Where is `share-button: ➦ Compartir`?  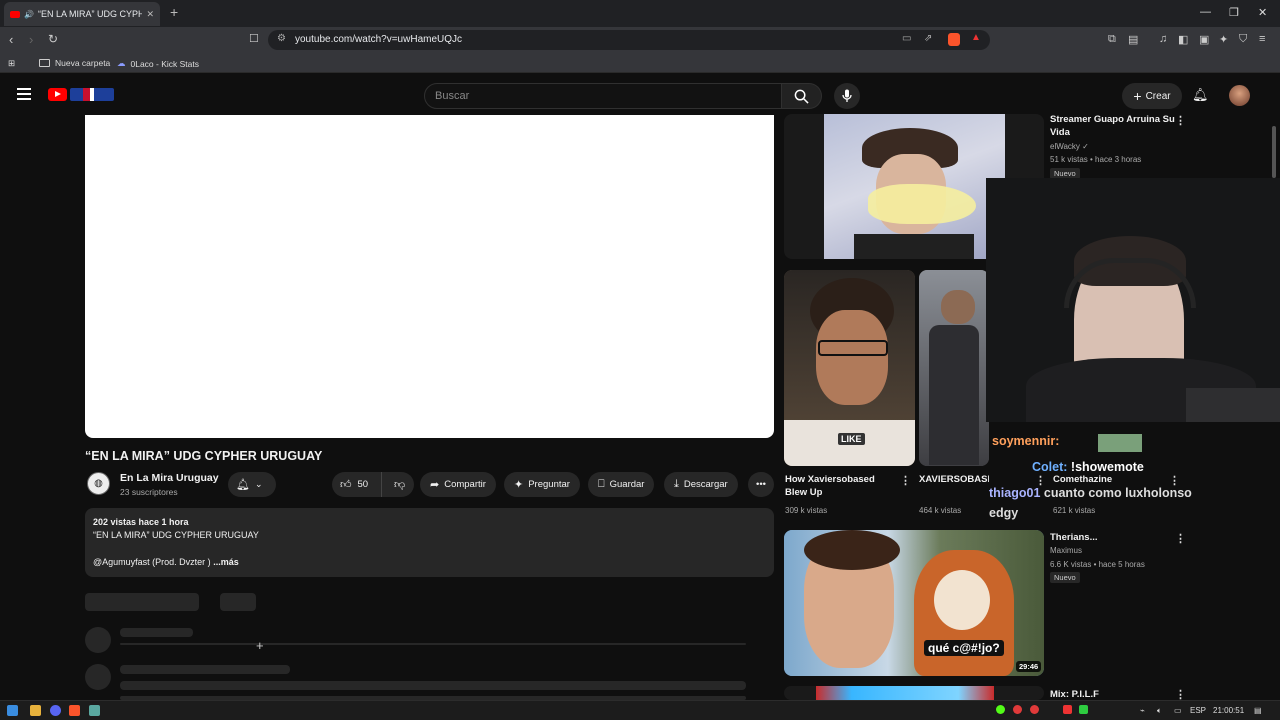 share-button: ➦ Compartir is located at coordinates (458, 484).